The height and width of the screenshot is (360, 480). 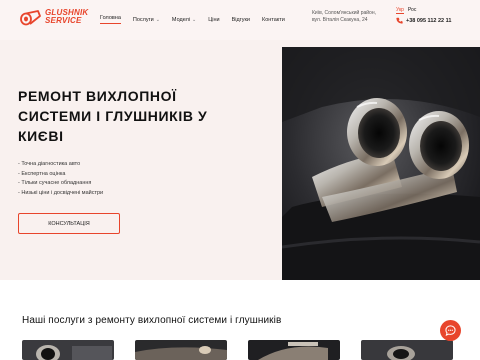 I want to click on logo-text-line2: SERVICE, so click(x=63, y=20).